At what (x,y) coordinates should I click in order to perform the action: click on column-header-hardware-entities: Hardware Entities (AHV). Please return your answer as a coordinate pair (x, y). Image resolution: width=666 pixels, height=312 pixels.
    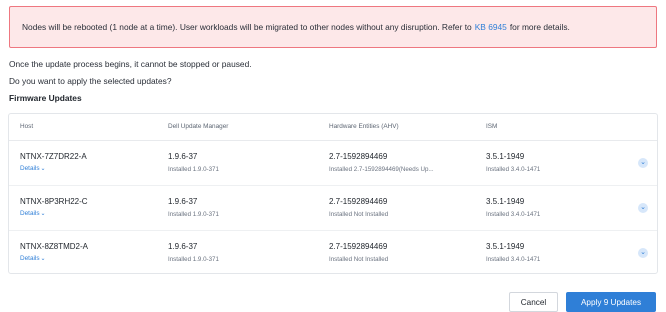
    Looking at the image, I should click on (364, 126).